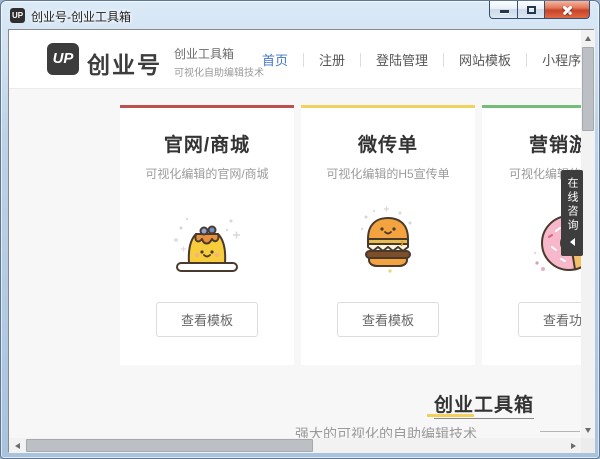 The width and height of the screenshot is (600, 459). Describe the element at coordinates (588, 89) in the screenshot. I see `vertical-scroll-thumb` at that location.